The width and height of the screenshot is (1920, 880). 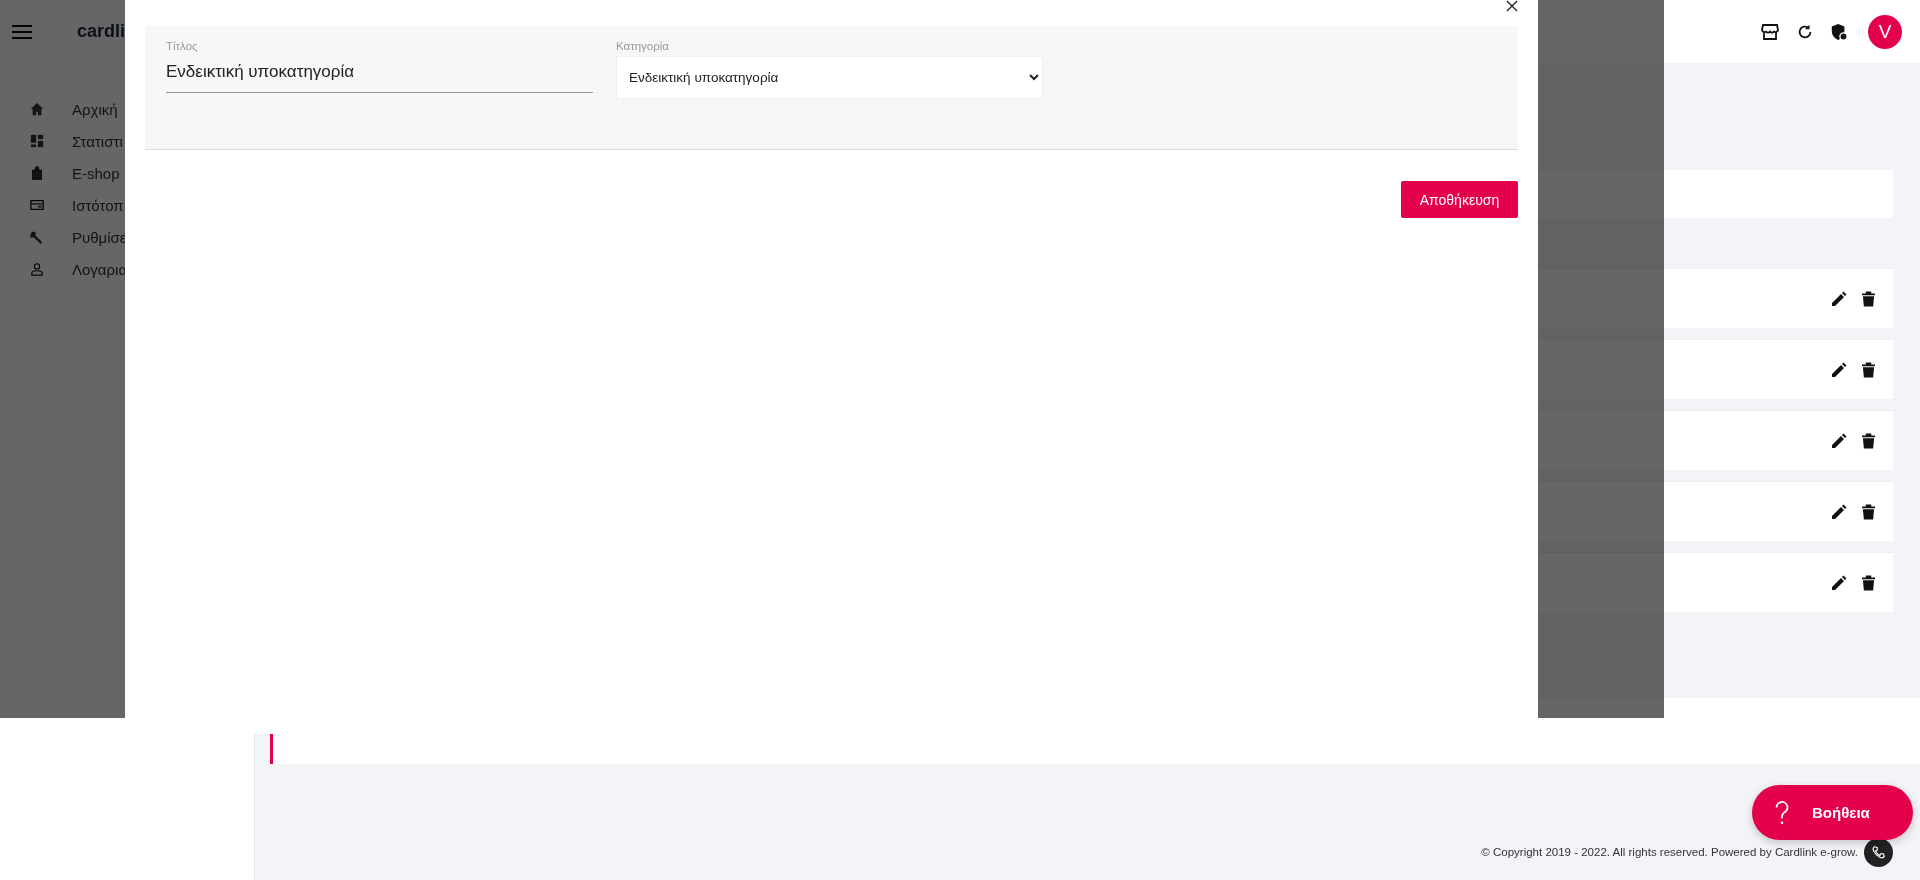 What do you see at coordinates (1459, 199) in the screenshot?
I see `save-button: Αποθήκευση` at bounding box center [1459, 199].